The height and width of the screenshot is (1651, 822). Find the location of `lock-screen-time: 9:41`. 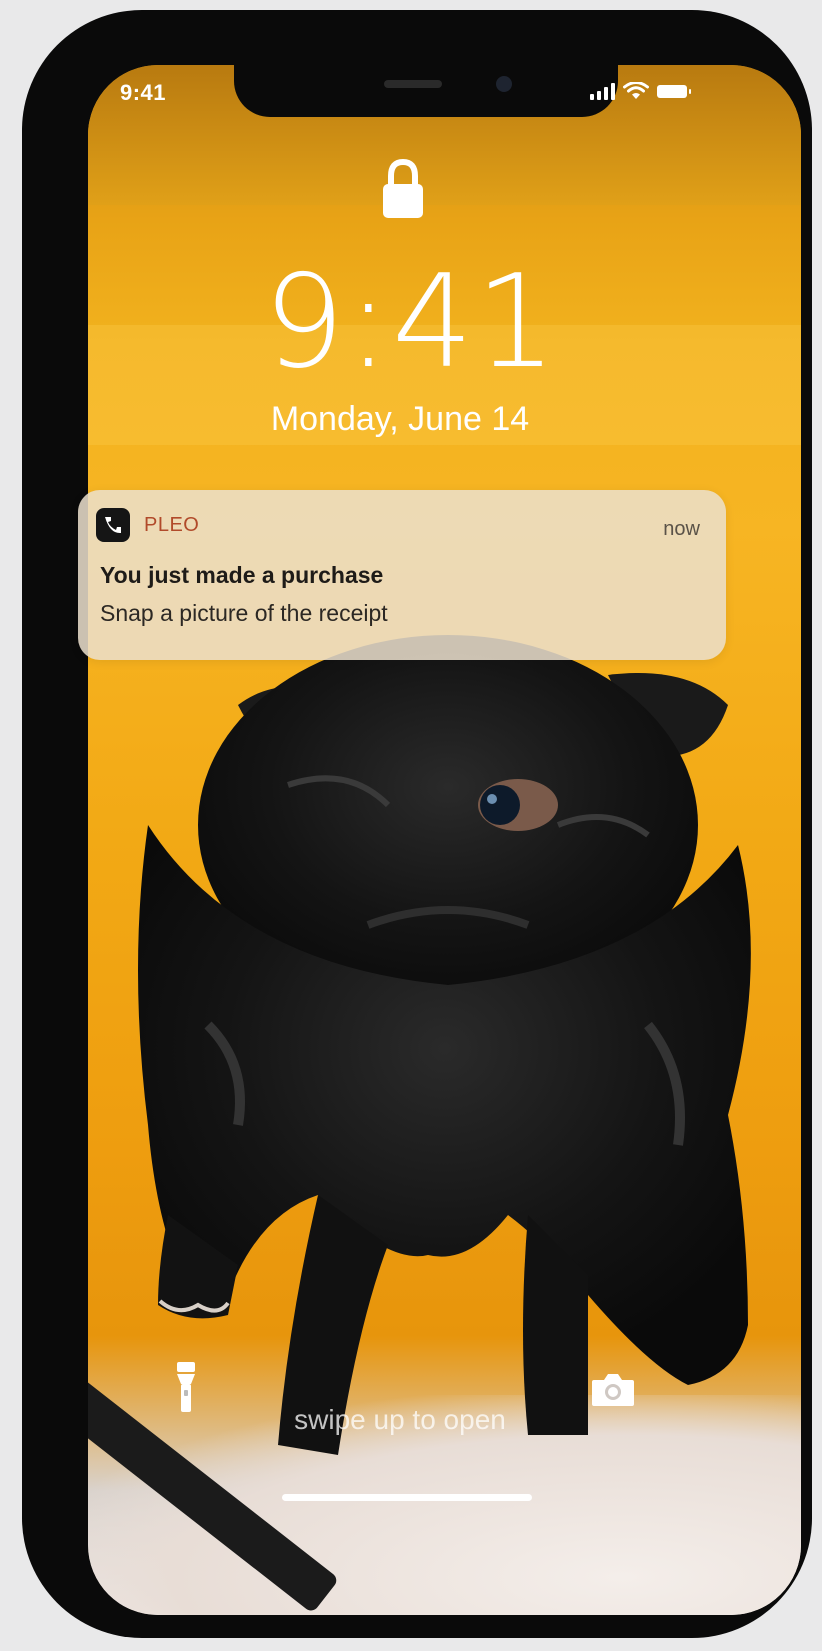

lock-screen-time: 9:41 is located at coordinates (411, 322).